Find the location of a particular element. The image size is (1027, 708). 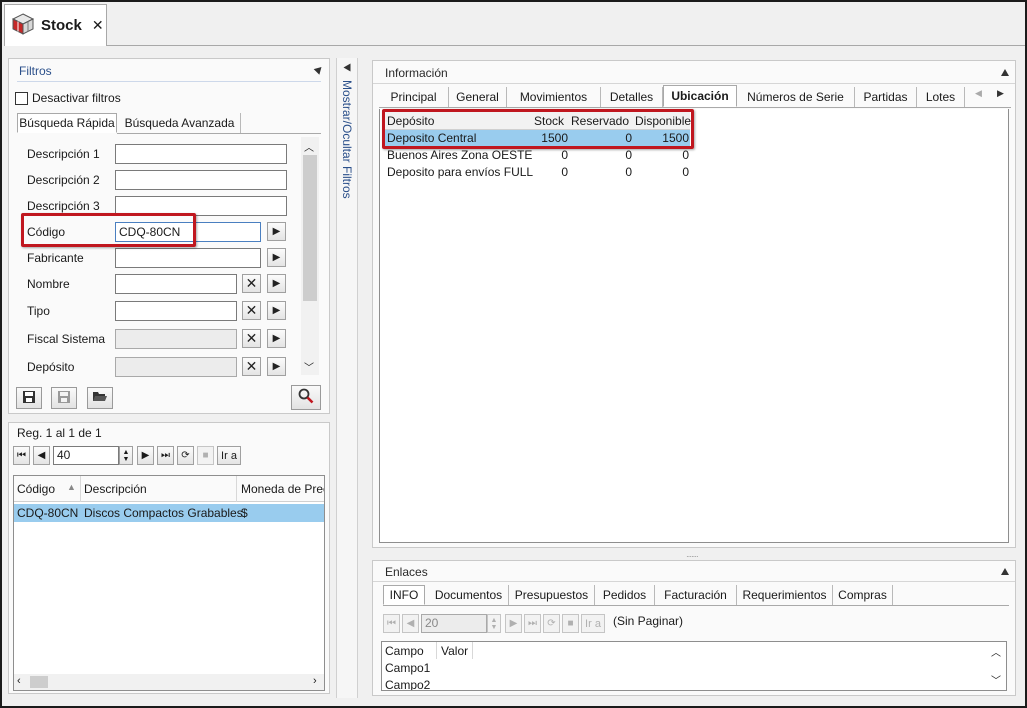

nombre-arrow-button: ▶ is located at coordinates (276, 283).